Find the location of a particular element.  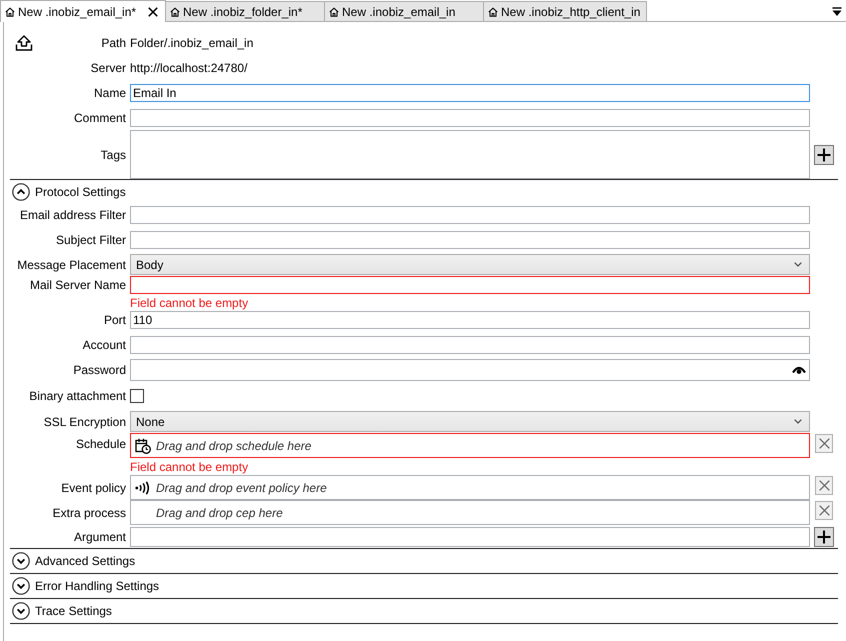

field-label: Subject Filter is located at coordinates (91, 240).